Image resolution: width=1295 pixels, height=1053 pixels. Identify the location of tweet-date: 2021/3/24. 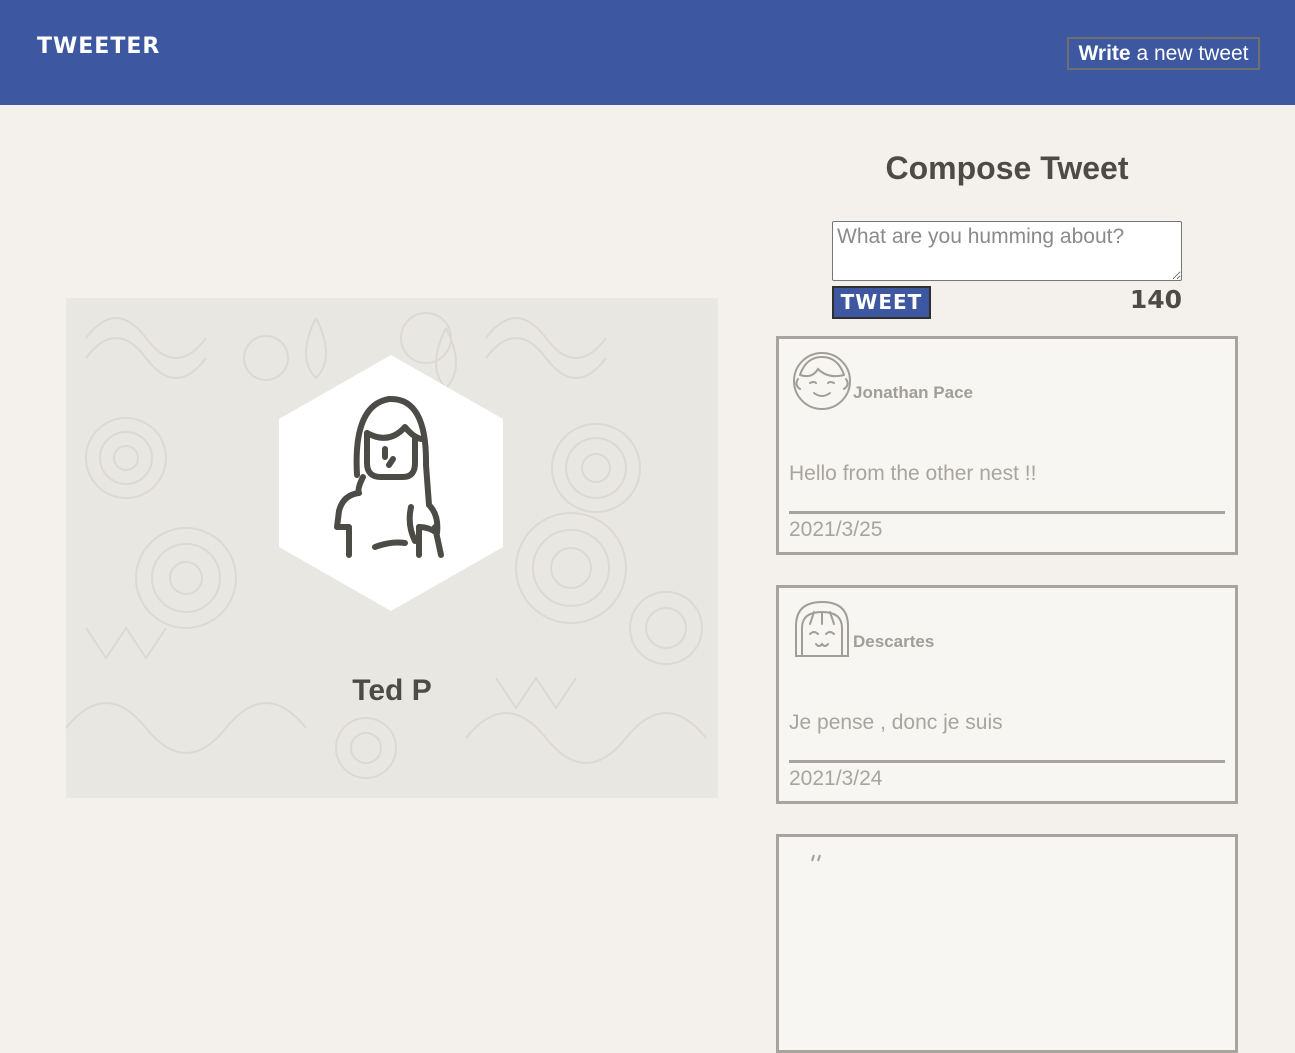
(836, 778).